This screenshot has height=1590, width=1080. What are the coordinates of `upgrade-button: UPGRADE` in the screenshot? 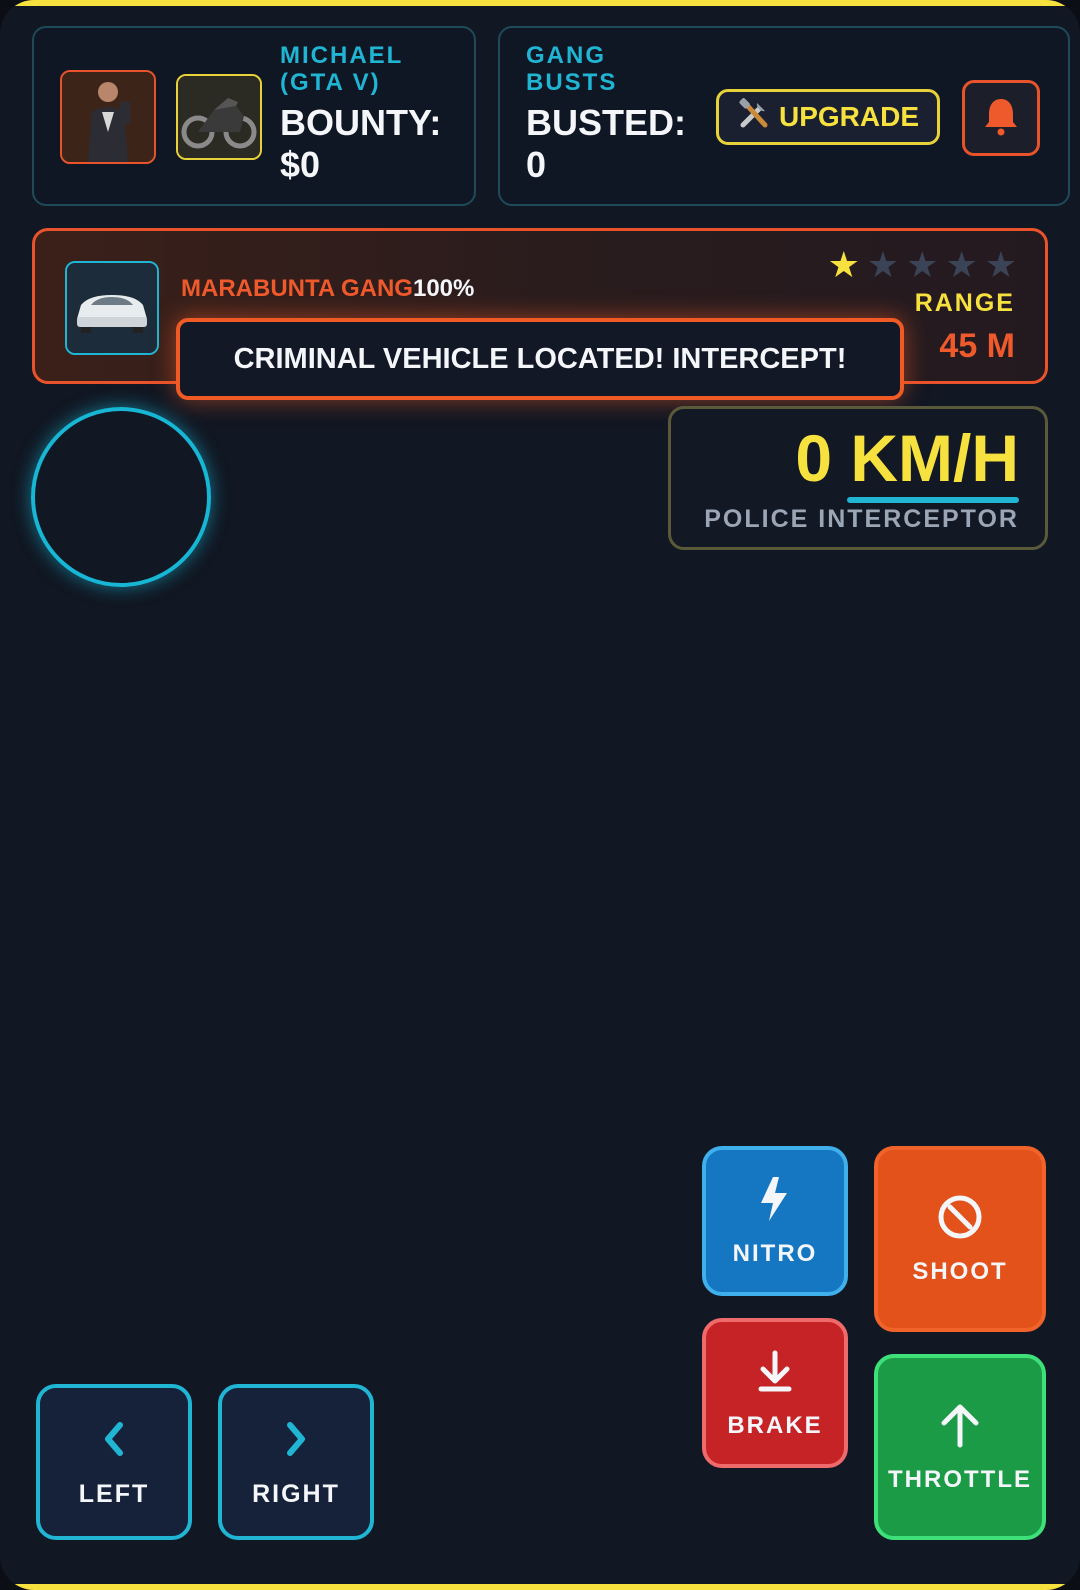 It's located at (828, 117).